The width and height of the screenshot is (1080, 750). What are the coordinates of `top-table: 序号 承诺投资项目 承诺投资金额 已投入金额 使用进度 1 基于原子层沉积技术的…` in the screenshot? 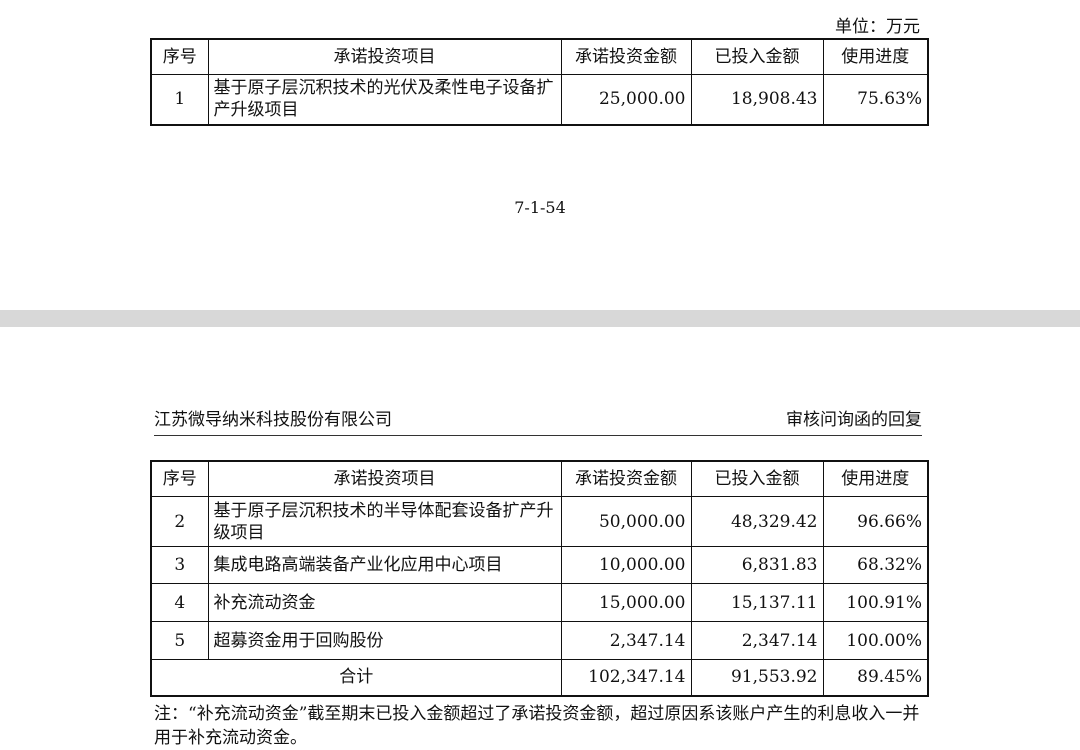 It's located at (539, 82).